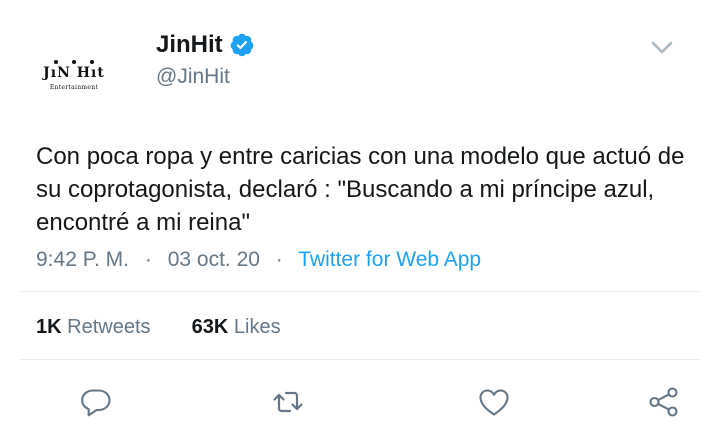  Describe the element at coordinates (210, 327) in the screenshot. I see `likes-count: 63K` at that location.